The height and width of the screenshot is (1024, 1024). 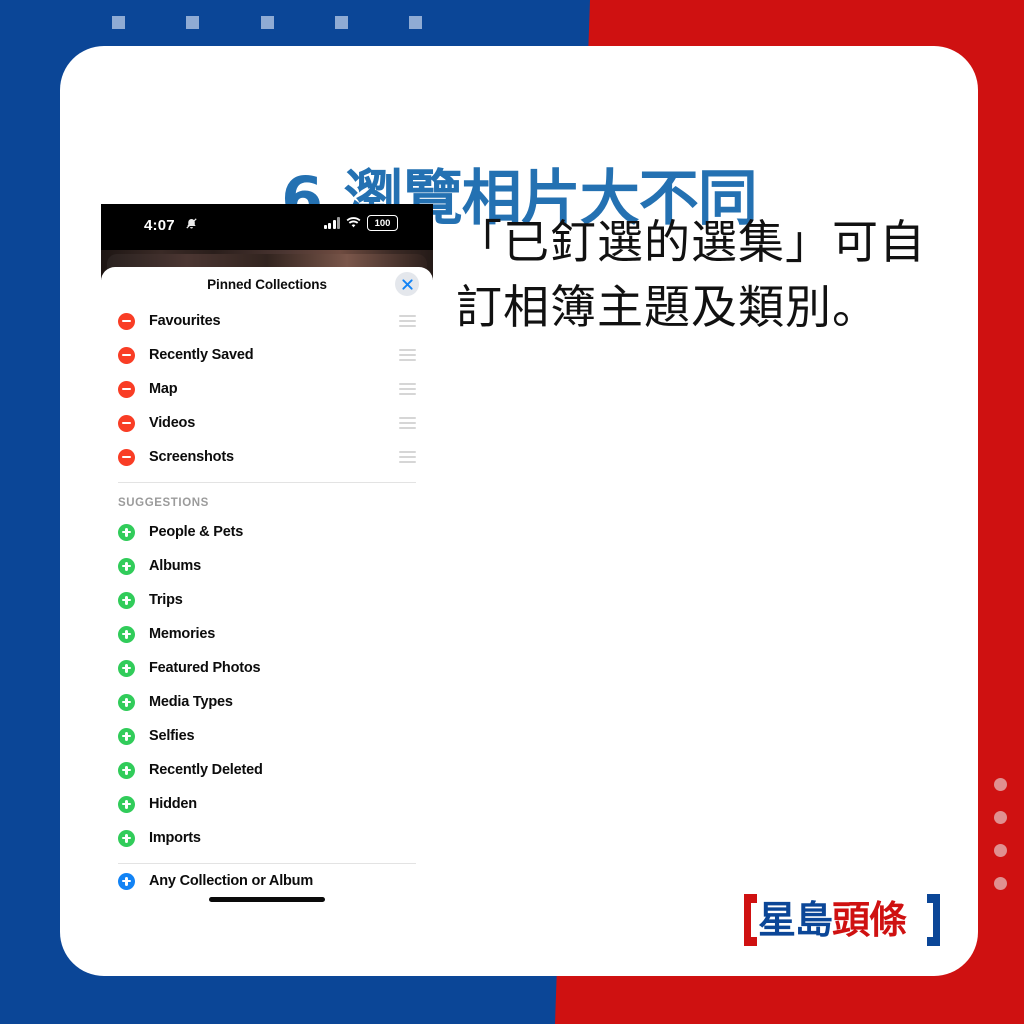 I want to click on logo-bracket-right, so click(x=933, y=920).